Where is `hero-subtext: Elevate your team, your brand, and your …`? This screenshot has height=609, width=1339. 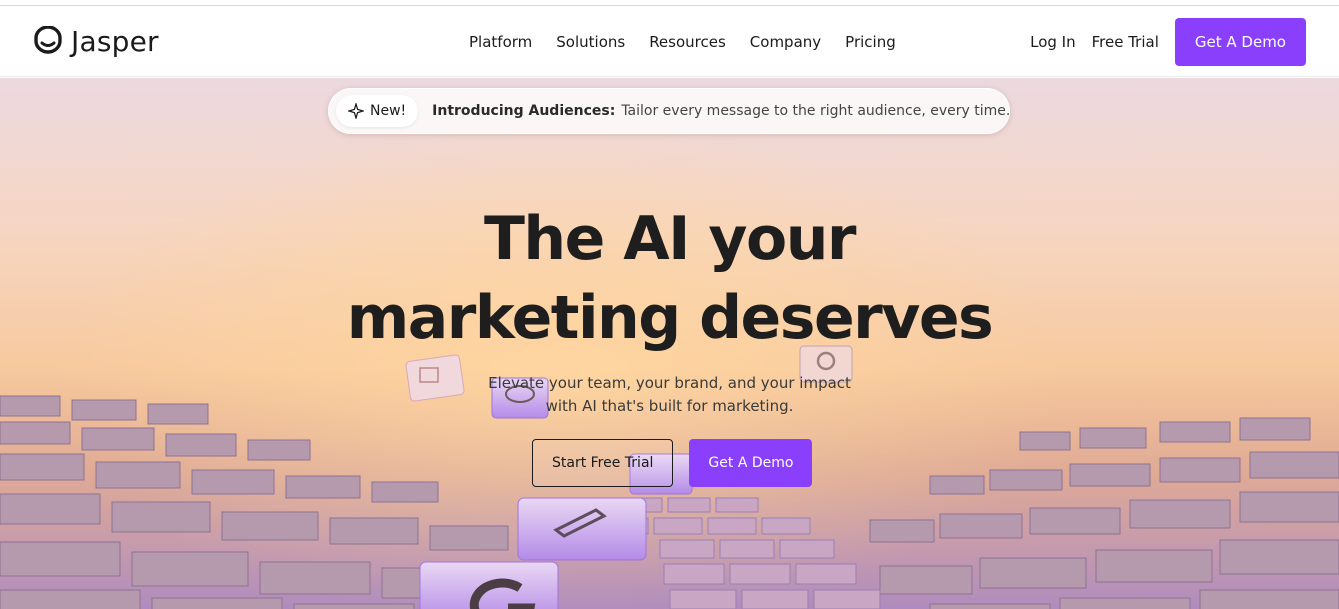 hero-subtext: Elevate your team, your brand, and your … is located at coordinates (669, 395).